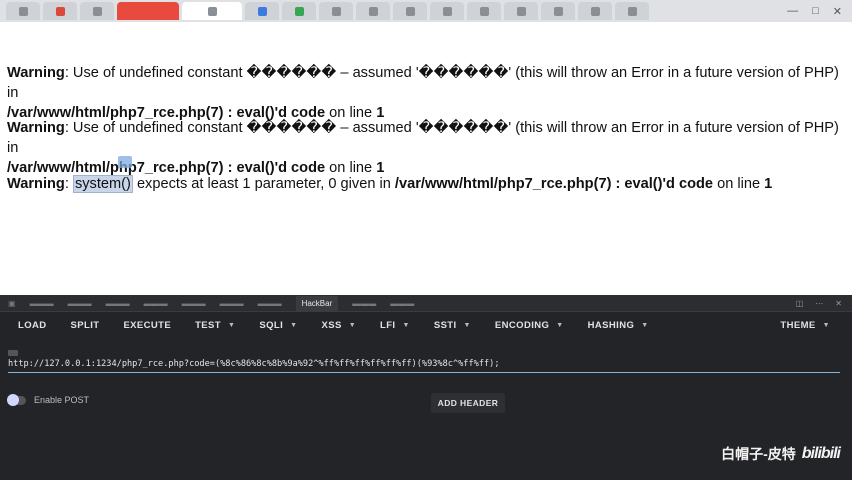 This screenshot has height=480, width=852. I want to click on execute-button: EXECUTE, so click(147, 325).